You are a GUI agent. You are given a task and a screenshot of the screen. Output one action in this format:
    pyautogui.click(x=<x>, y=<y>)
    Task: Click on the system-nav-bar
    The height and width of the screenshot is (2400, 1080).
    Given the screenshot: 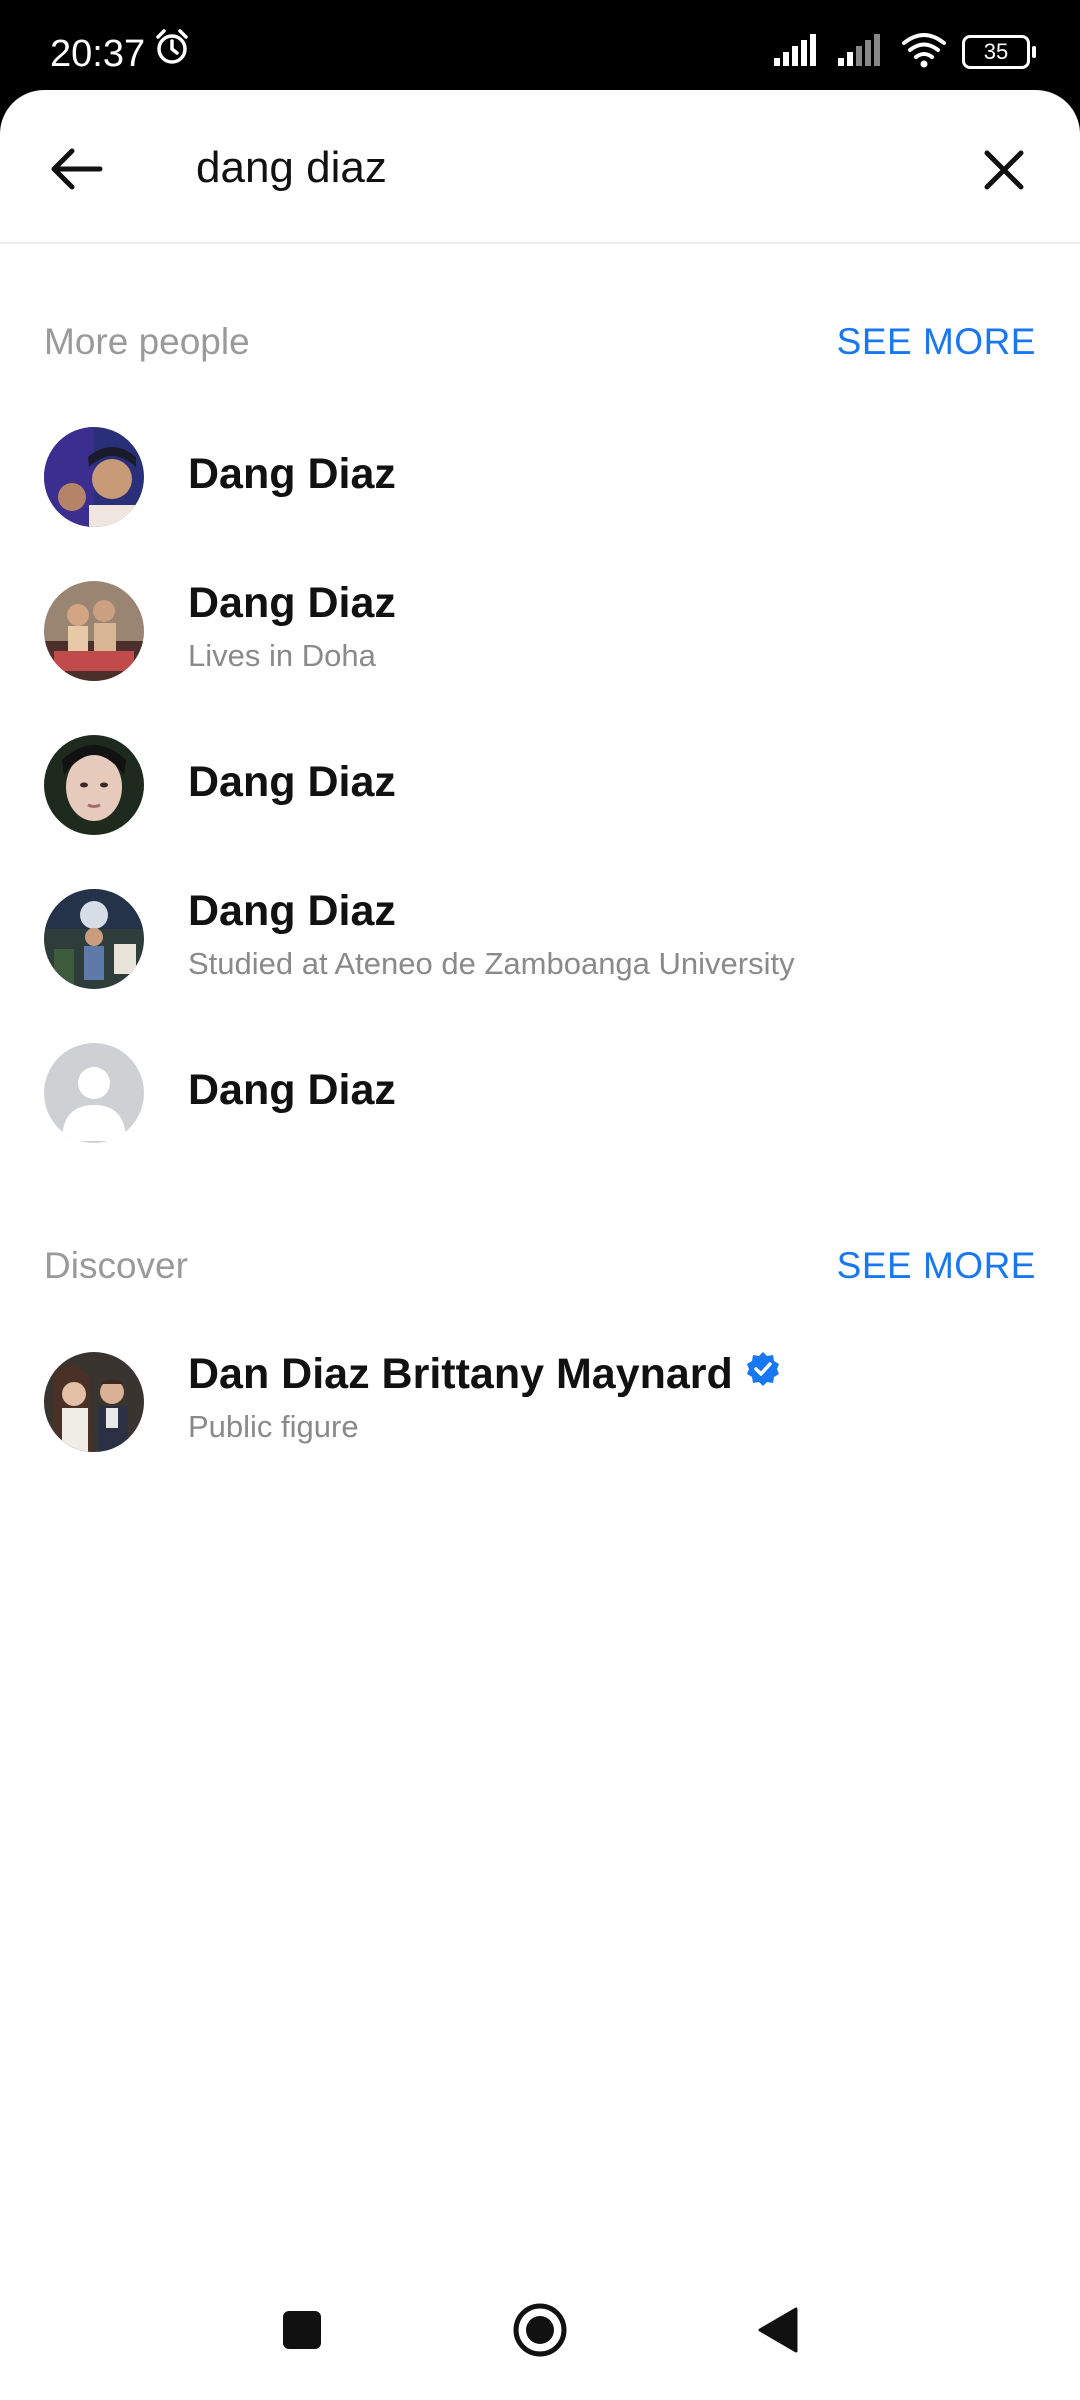 What is the action you would take?
    pyautogui.click(x=540, y=2332)
    